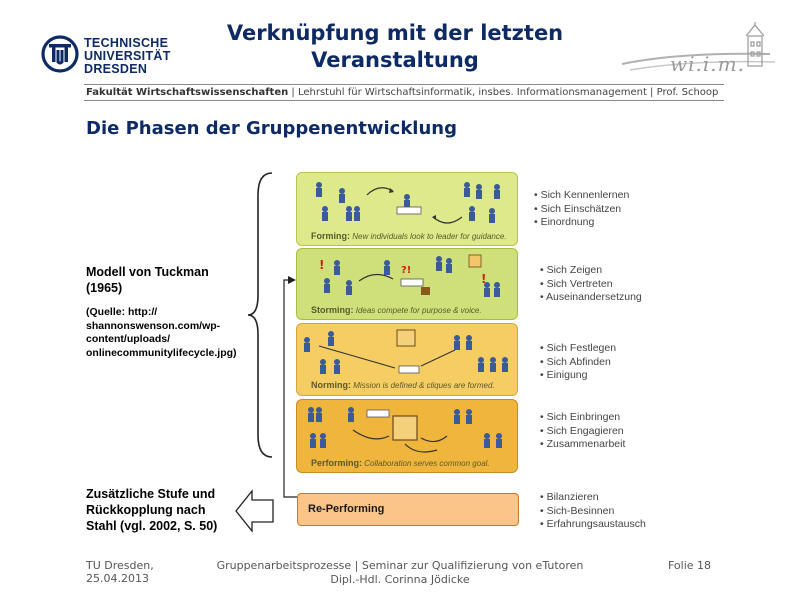 This screenshot has width=800, height=600. What do you see at coordinates (330, 236) in the screenshot?
I see `forming-name: Forming:` at bounding box center [330, 236].